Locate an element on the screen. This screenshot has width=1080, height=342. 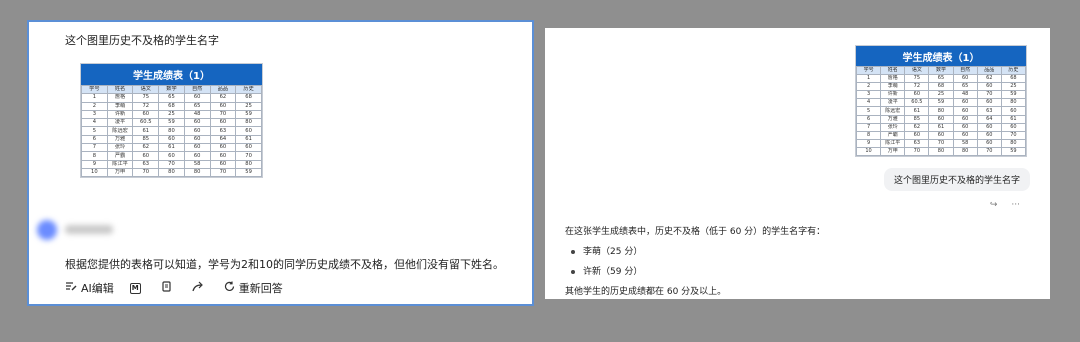
table-cell: 7 is located at coordinates (94, 148).